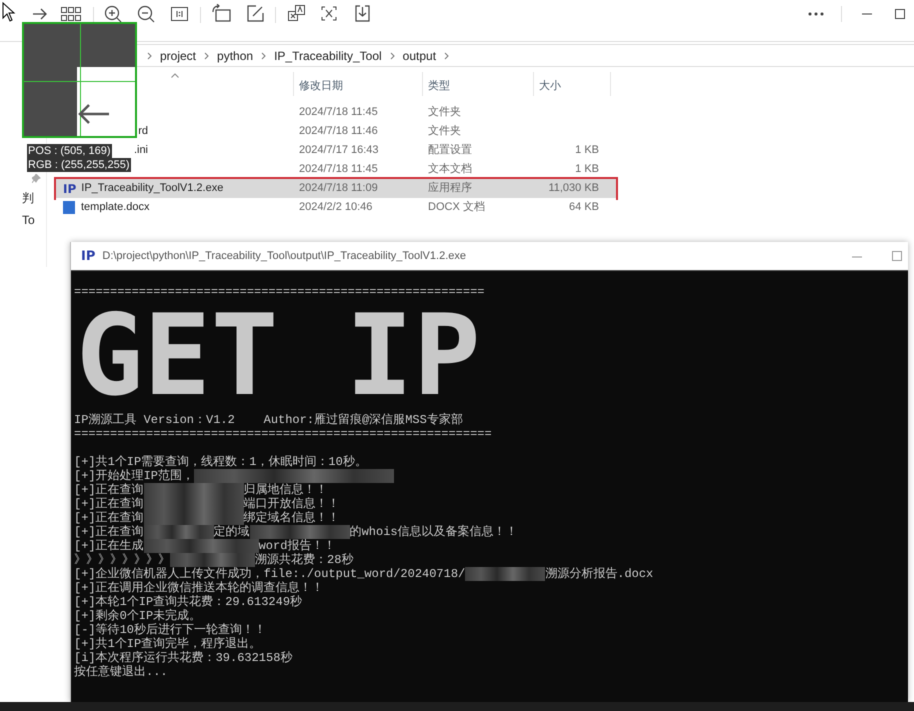  Describe the element at coordinates (143, 131) in the screenshot. I see `file-name: rd` at that location.